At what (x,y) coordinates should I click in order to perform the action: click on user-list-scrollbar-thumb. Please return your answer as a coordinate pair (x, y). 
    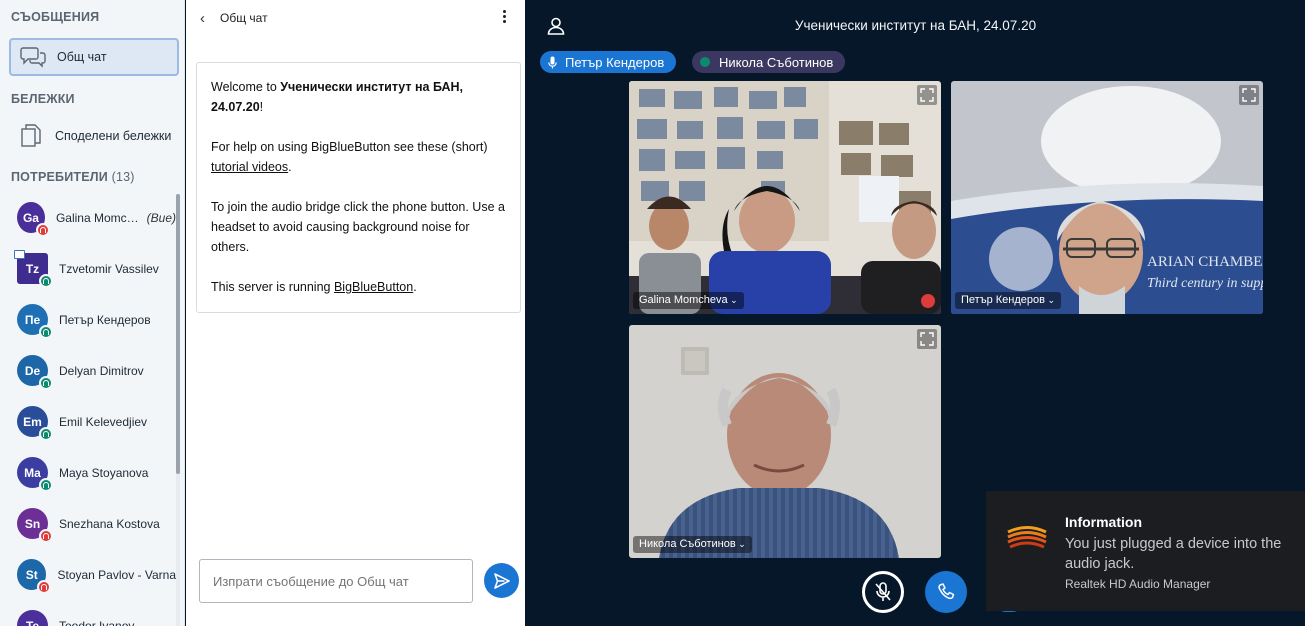
    Looking at the image, I should click on (178, 334).